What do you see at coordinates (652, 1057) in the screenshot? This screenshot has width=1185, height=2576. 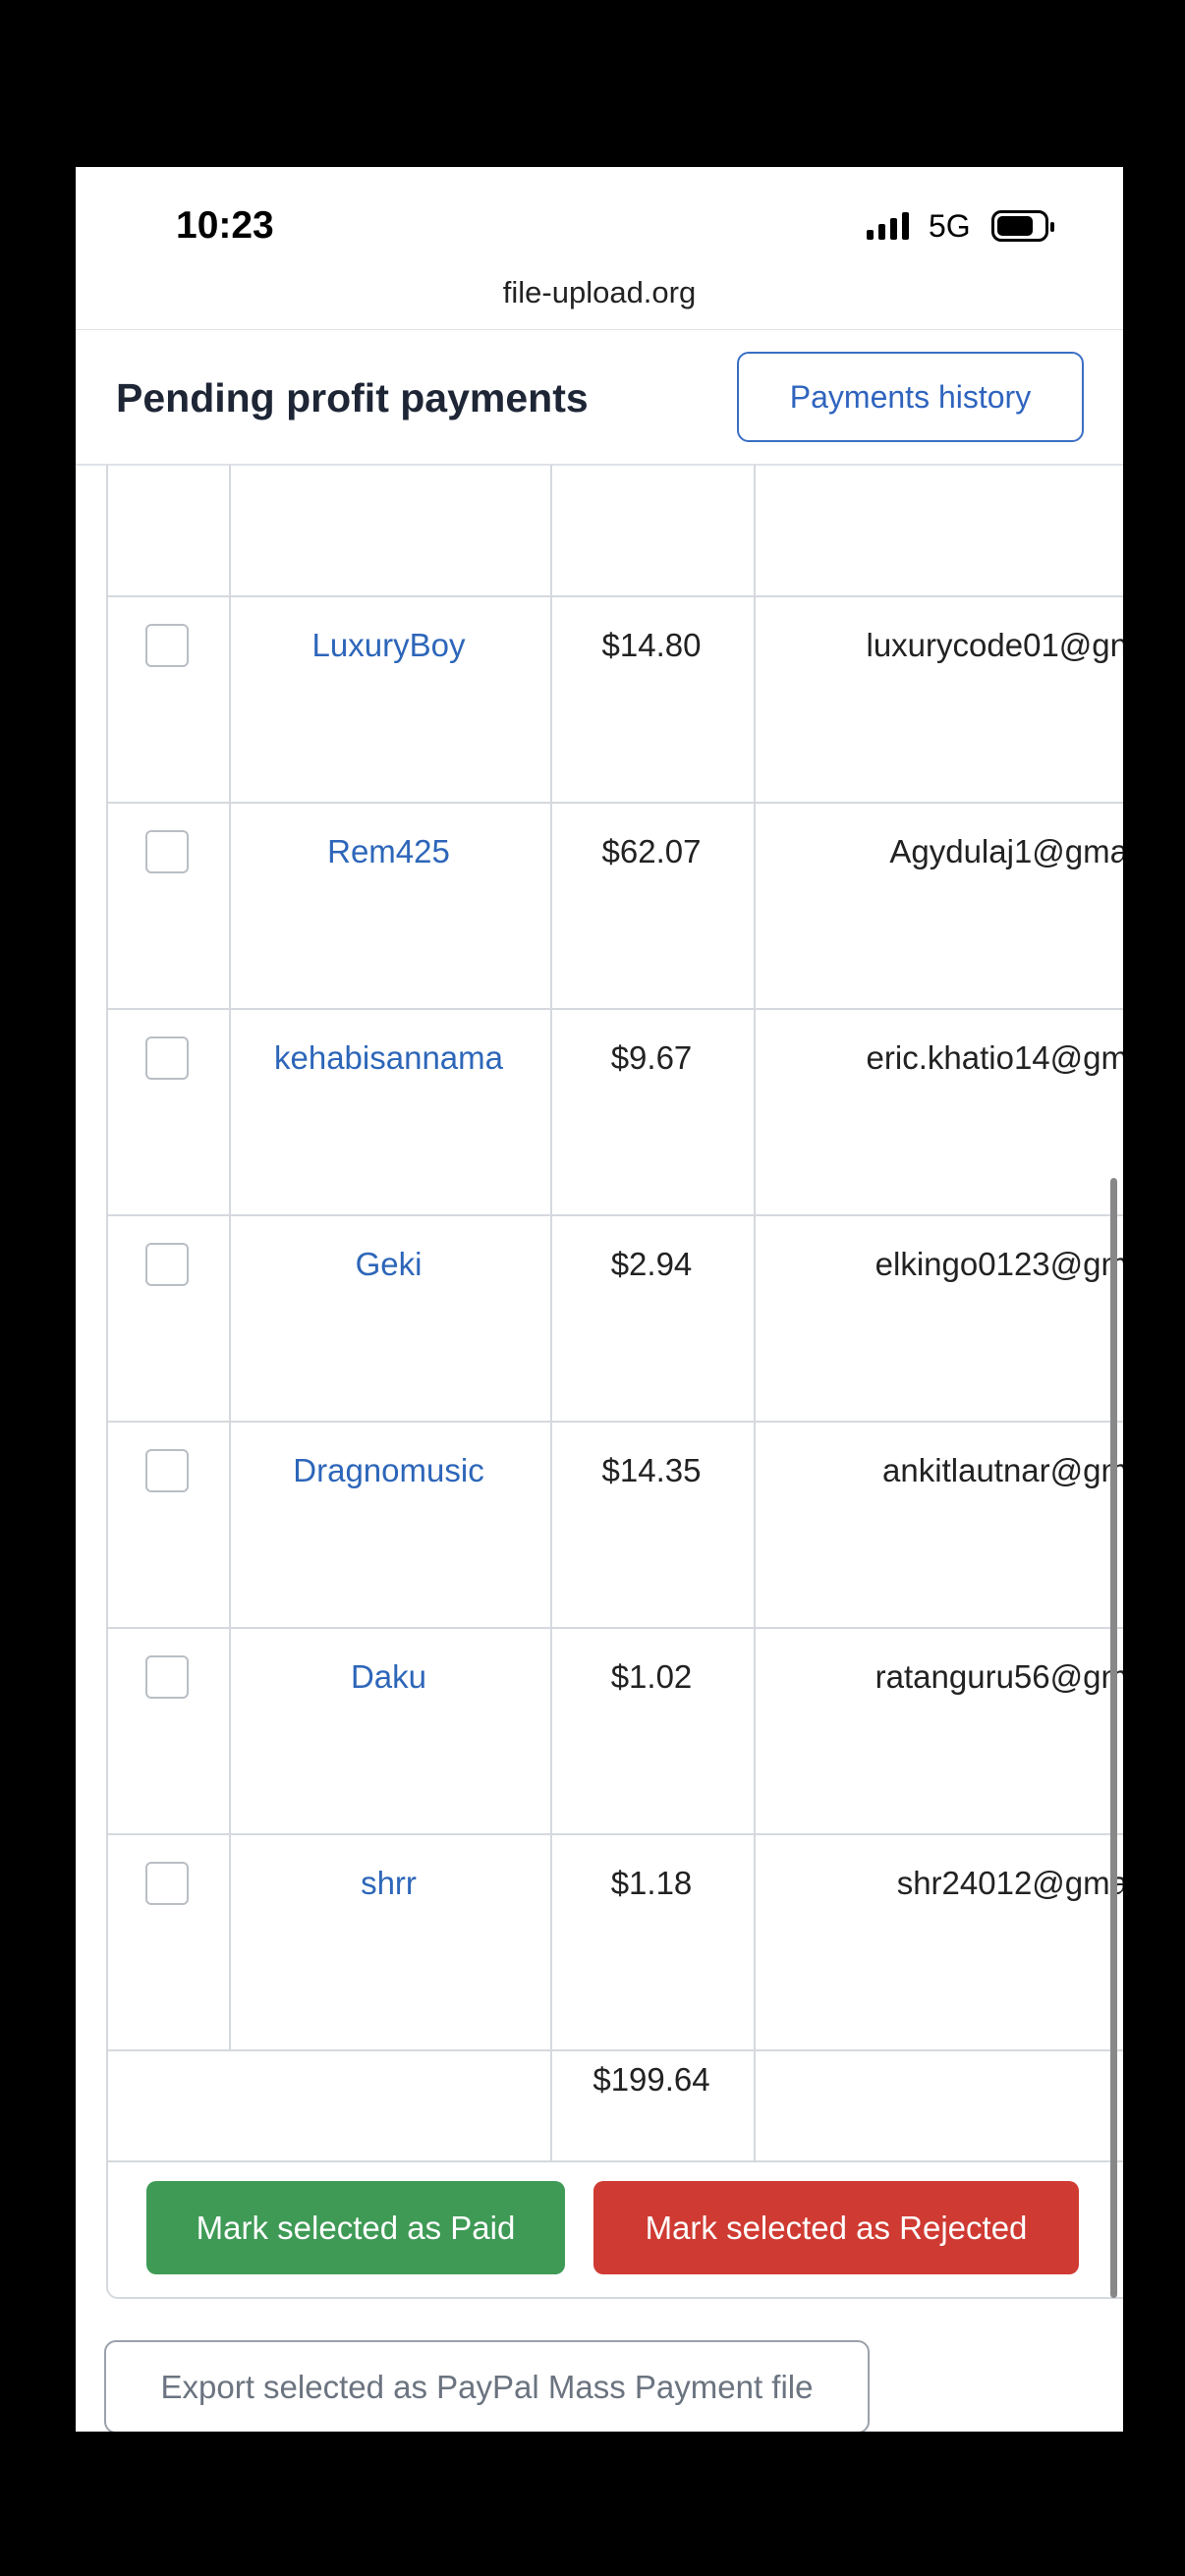 I see `payment-amount: $9.67` at bounding box center [652, 1057].